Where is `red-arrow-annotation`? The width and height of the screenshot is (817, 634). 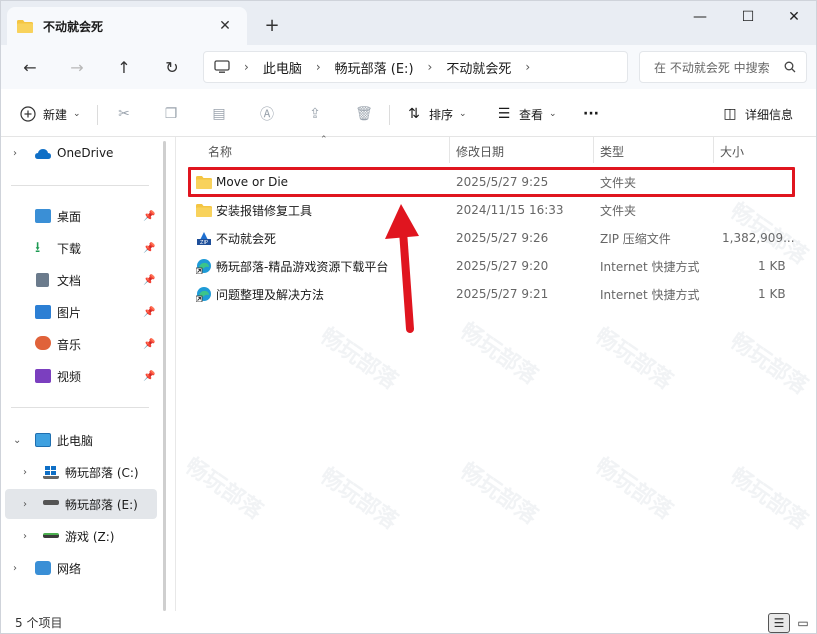
red-arrow-annotation is located at coordinates (402, 268).